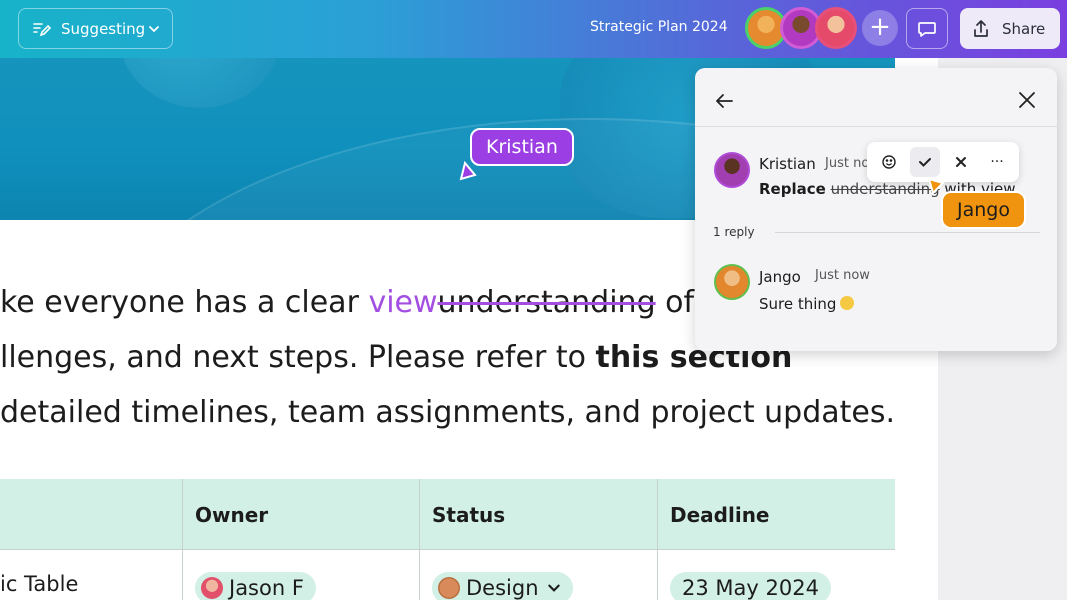 This screenshot has height=600, width=1067. I want to click on suggestion-toolbar: ···, so click(943, 162).